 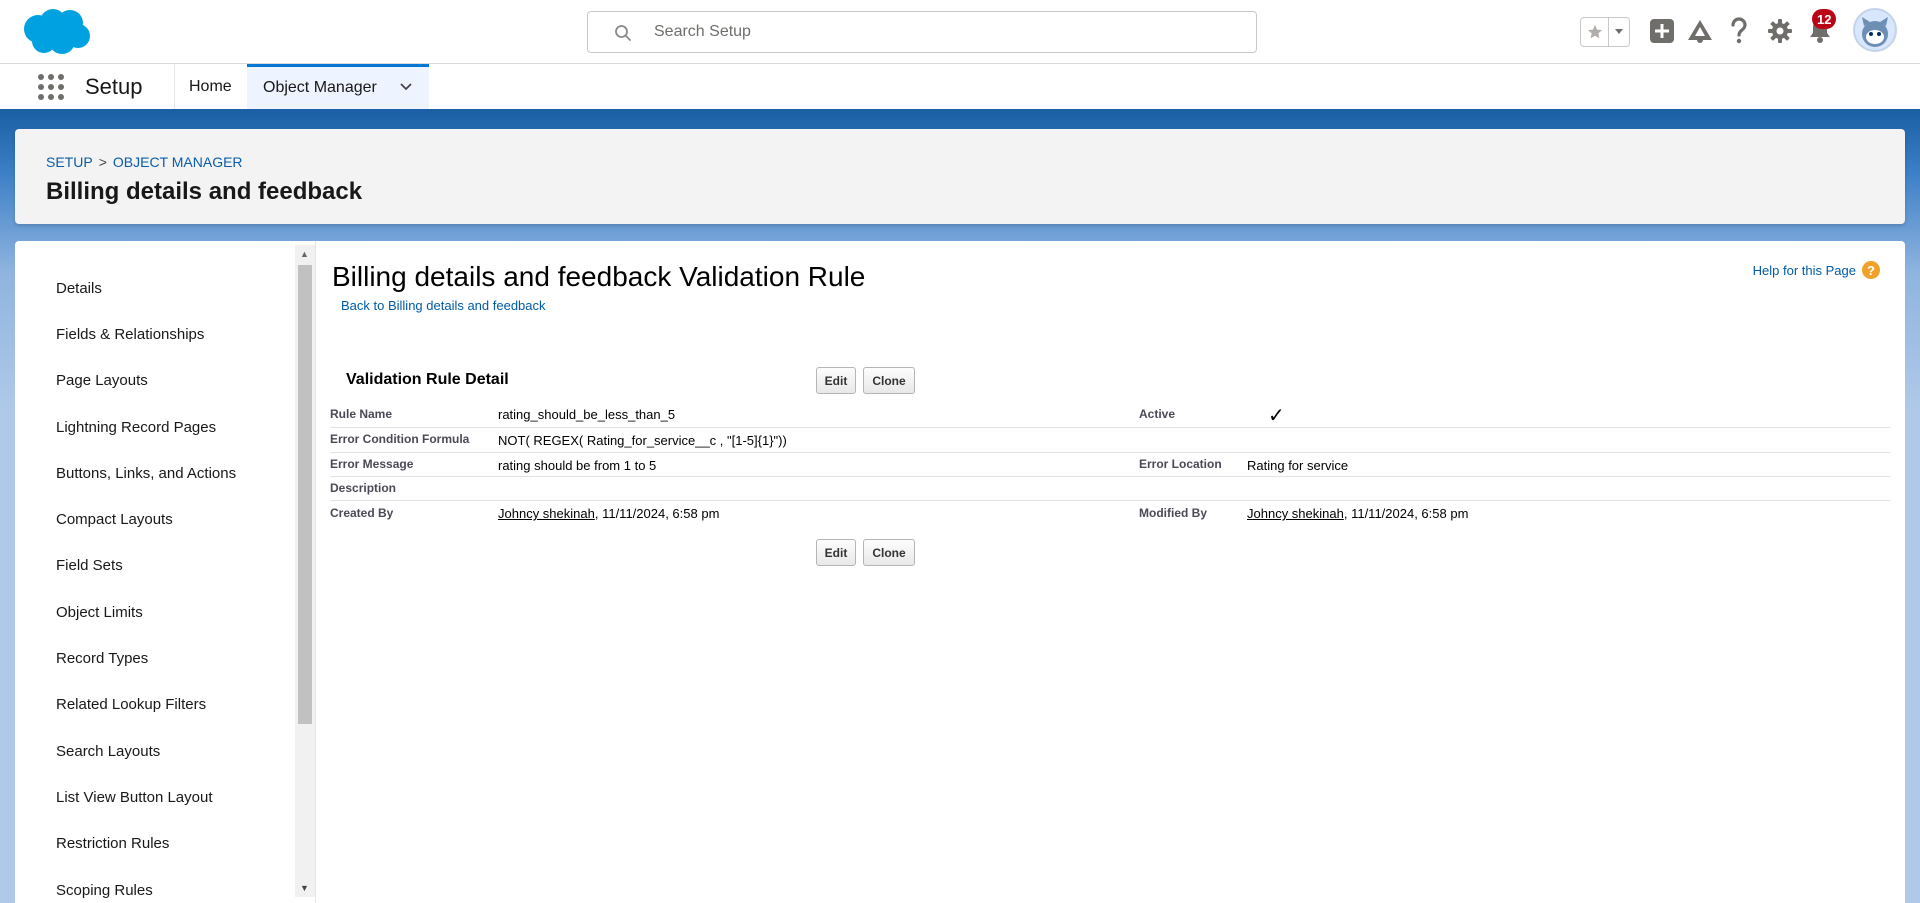 I want to click on error-message-value: rating should be from 1 to 5, so click(x=577, y=465).